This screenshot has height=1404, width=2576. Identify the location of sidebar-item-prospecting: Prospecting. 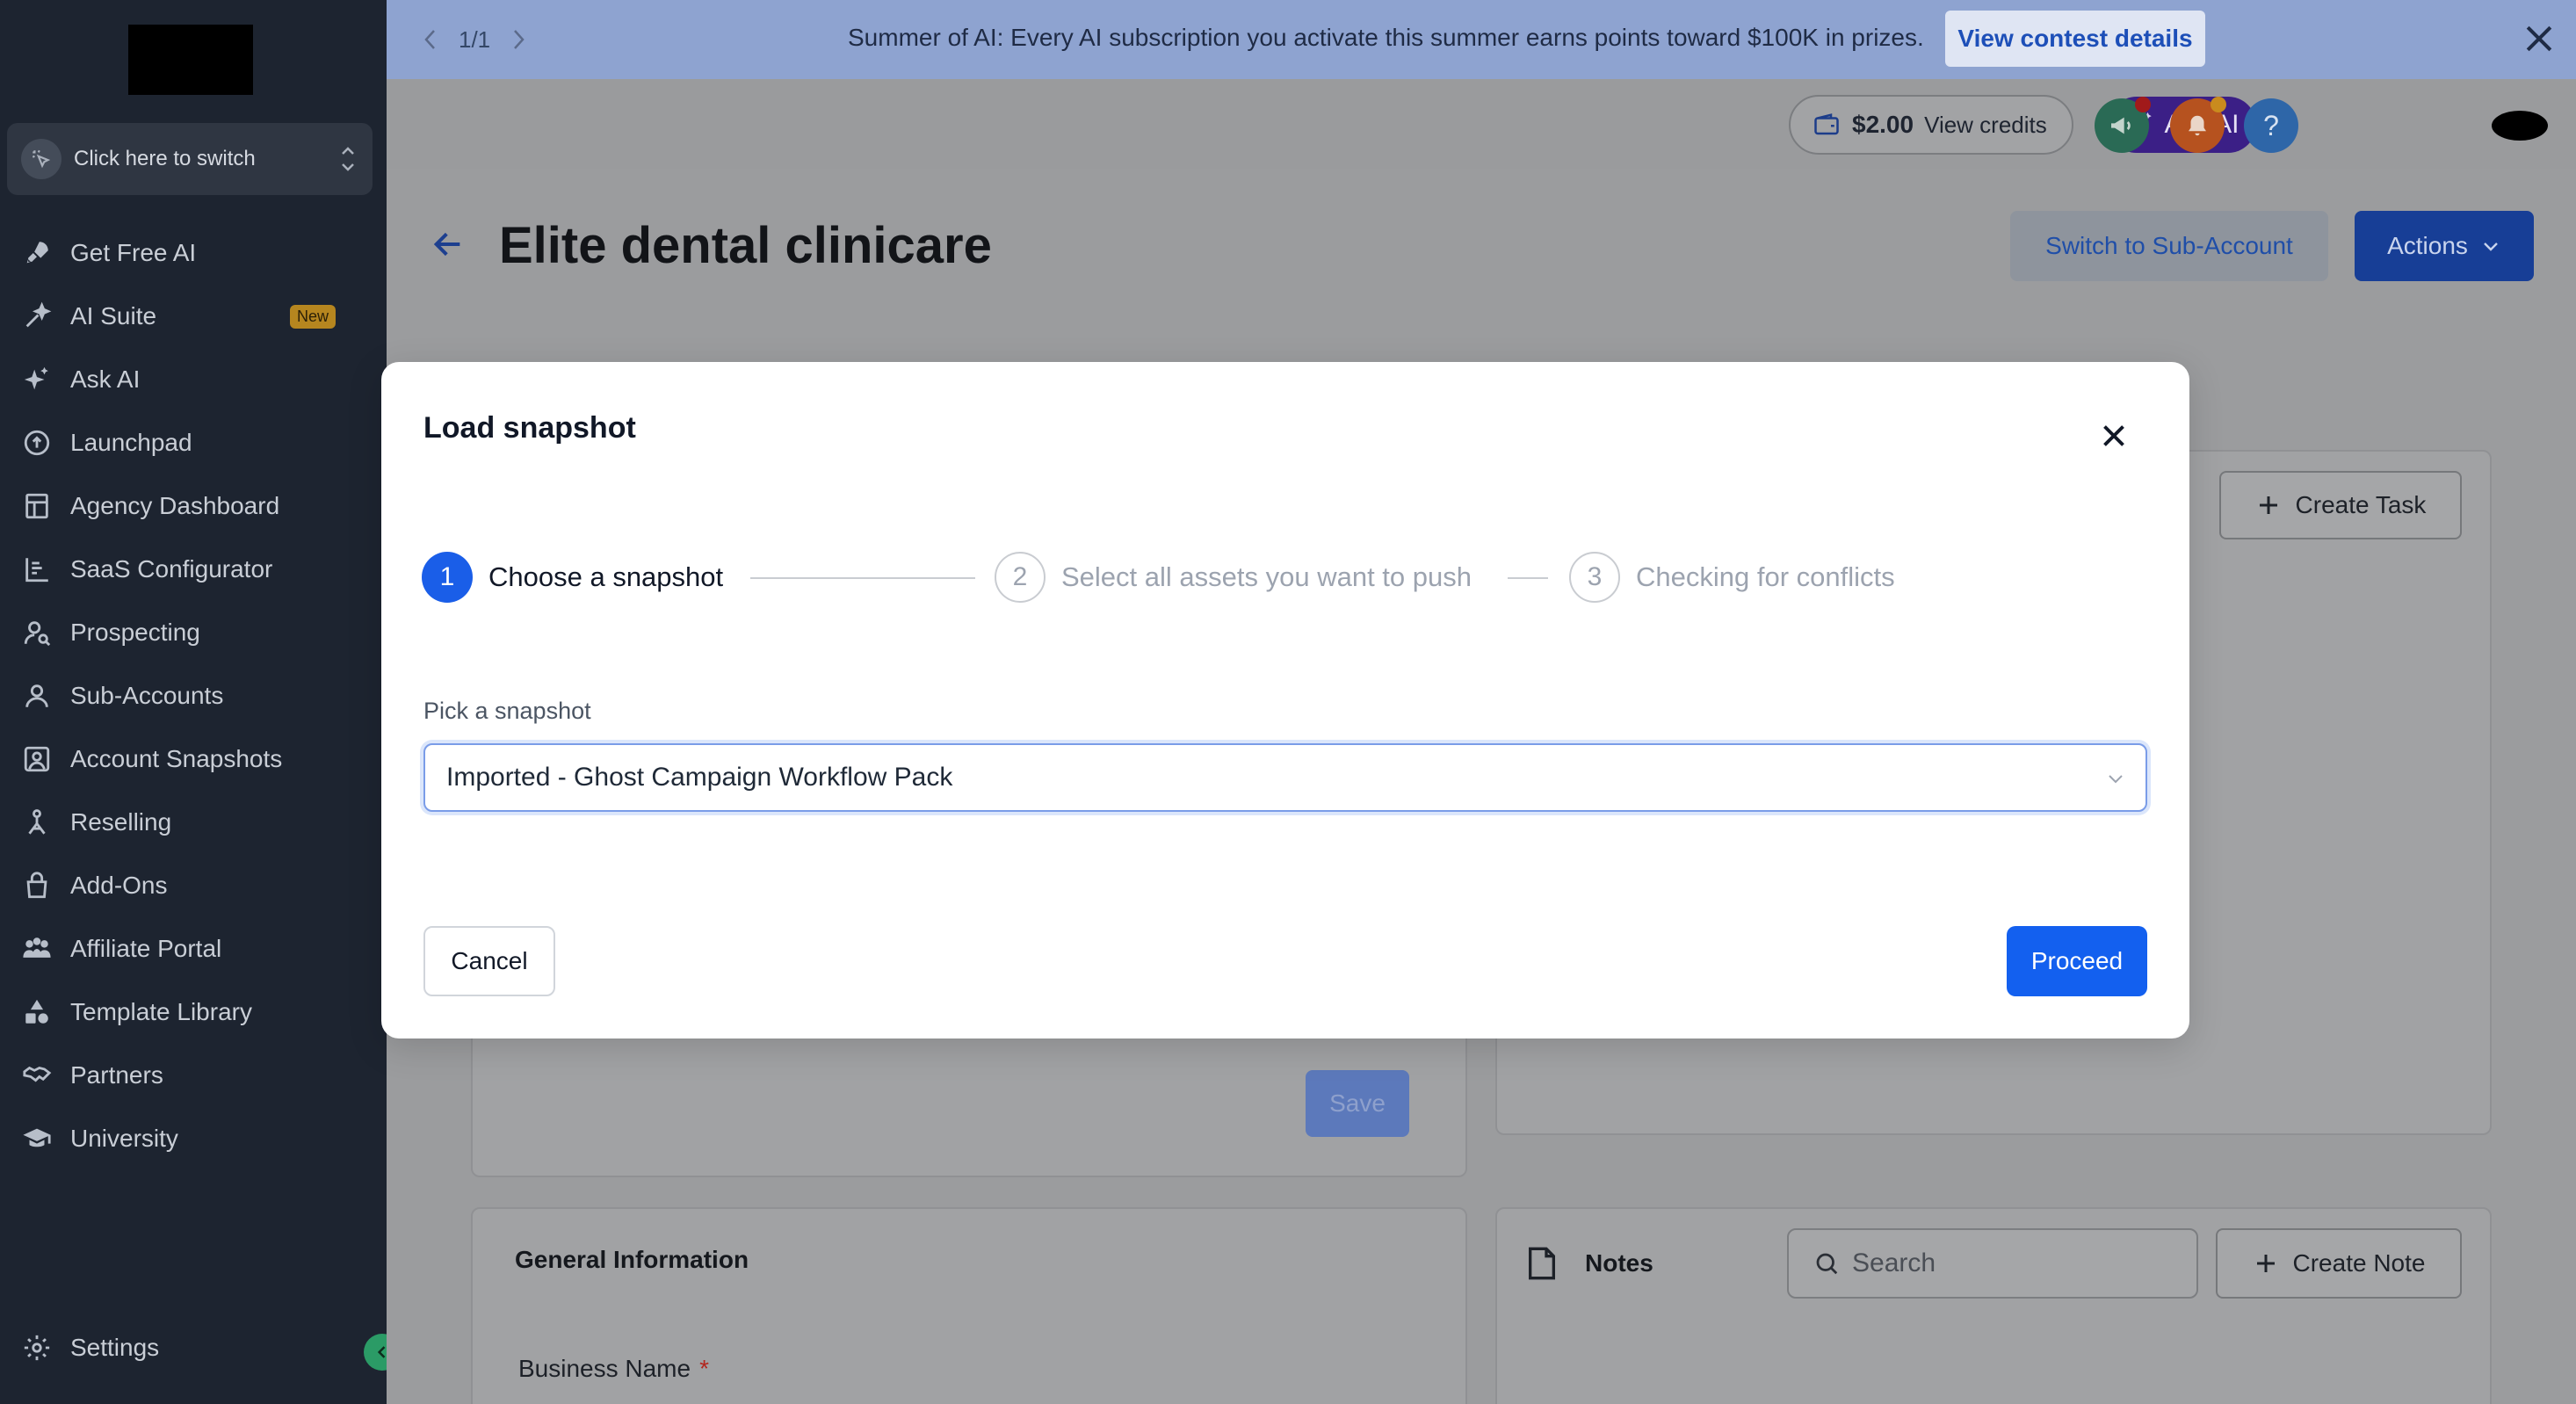
(195, 633).